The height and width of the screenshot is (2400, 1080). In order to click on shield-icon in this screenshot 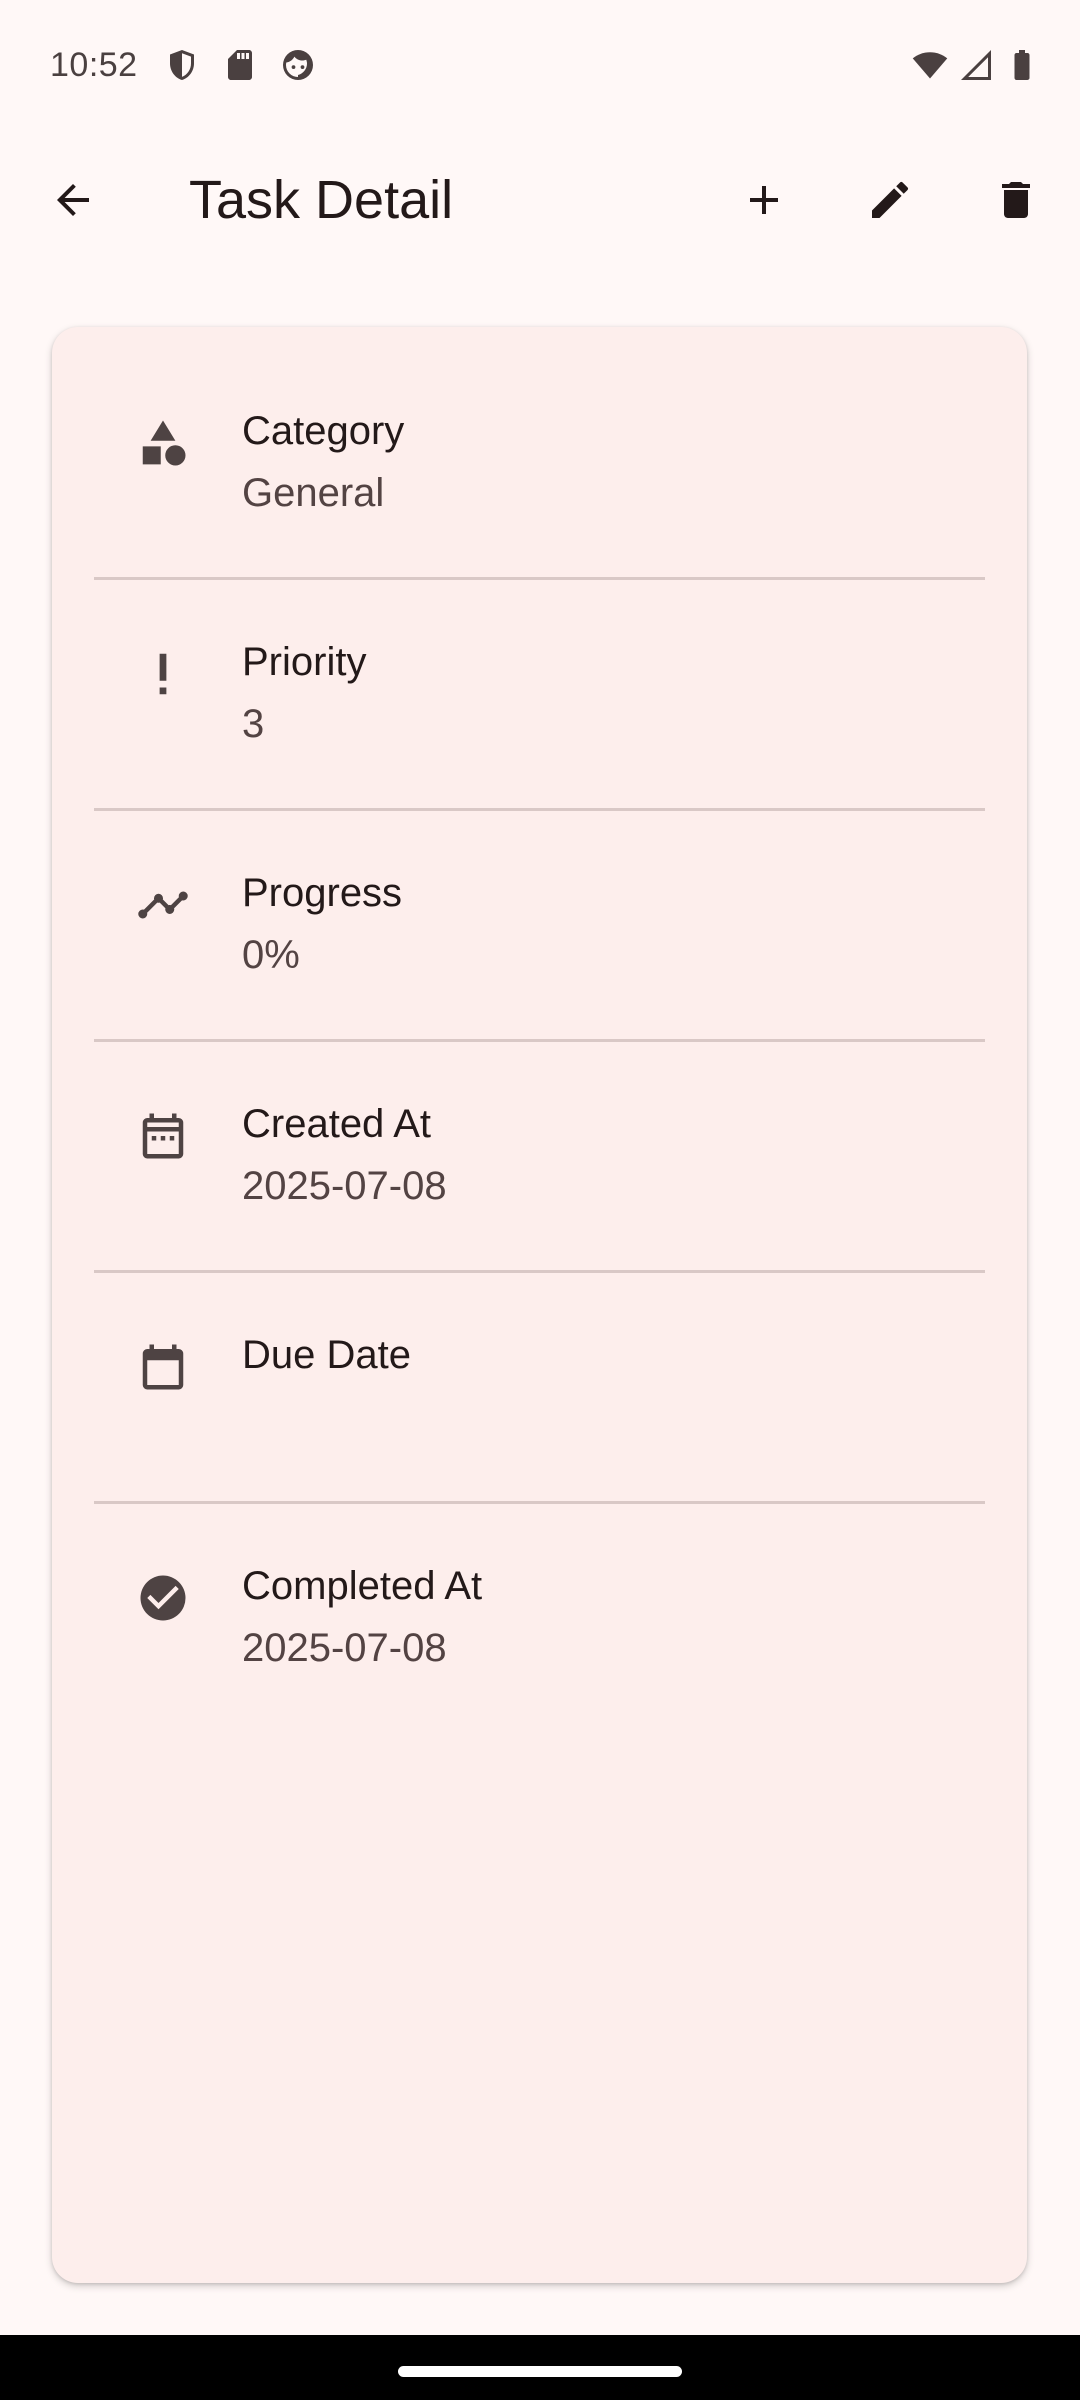, I will do `click(182, 65)`.